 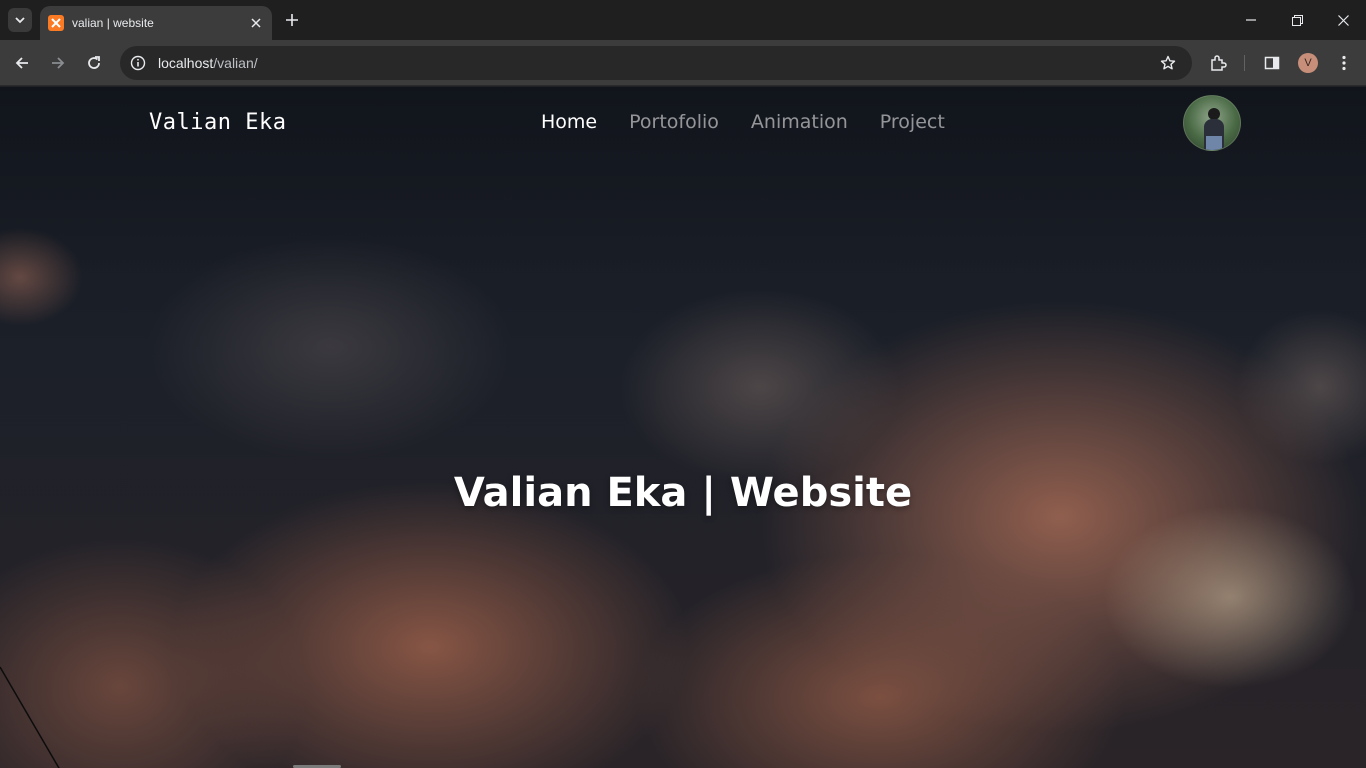 I want to click on url-text: localhost/valian/, so click(x=657, y=63).